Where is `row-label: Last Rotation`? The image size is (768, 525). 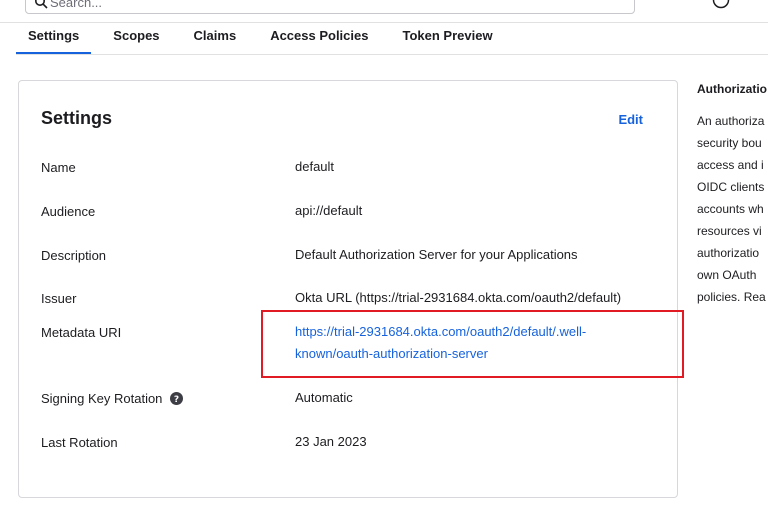 row-label: Last Rotation is located at coordinates (79, 442).